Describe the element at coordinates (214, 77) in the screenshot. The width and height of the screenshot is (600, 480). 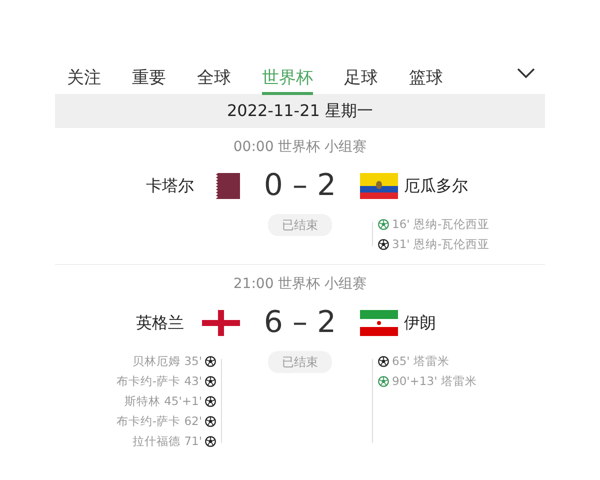
I see `tab: 全球` at that location.